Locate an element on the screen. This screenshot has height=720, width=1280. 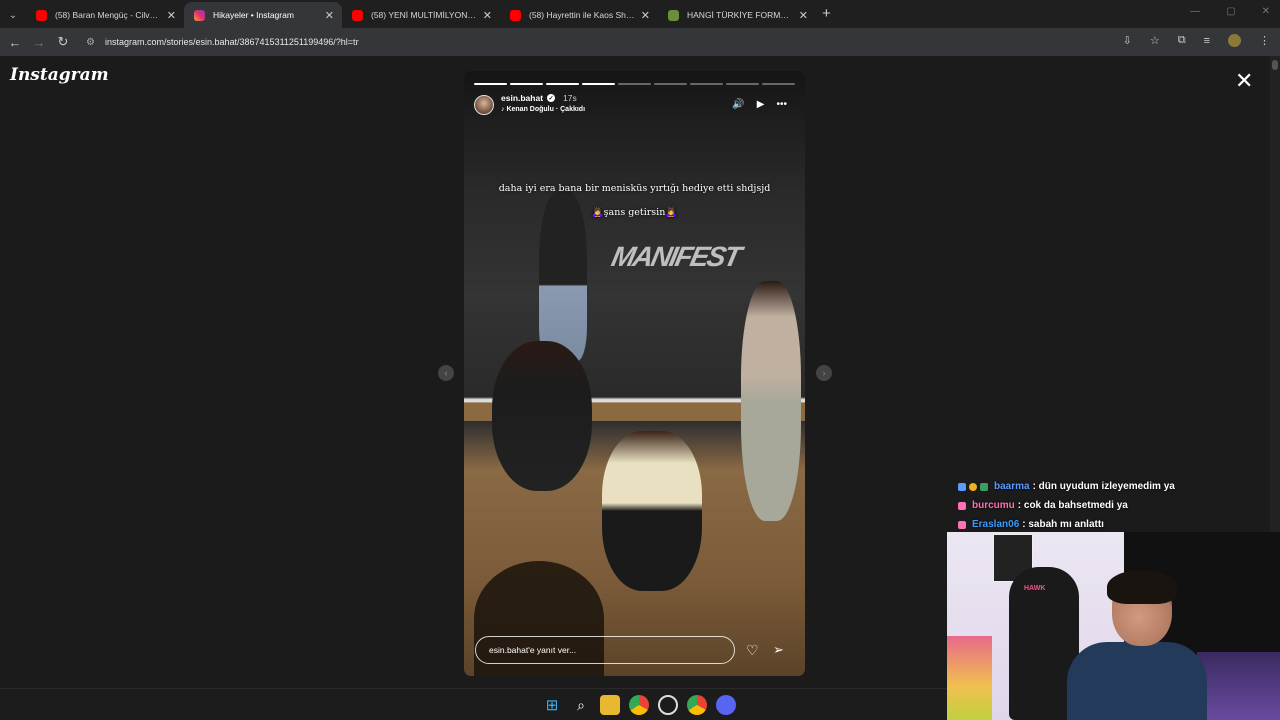
tab-5: HANGİ TÜRKİYE FORMASI FAVO ✕ is located at coordinates (737, 15).